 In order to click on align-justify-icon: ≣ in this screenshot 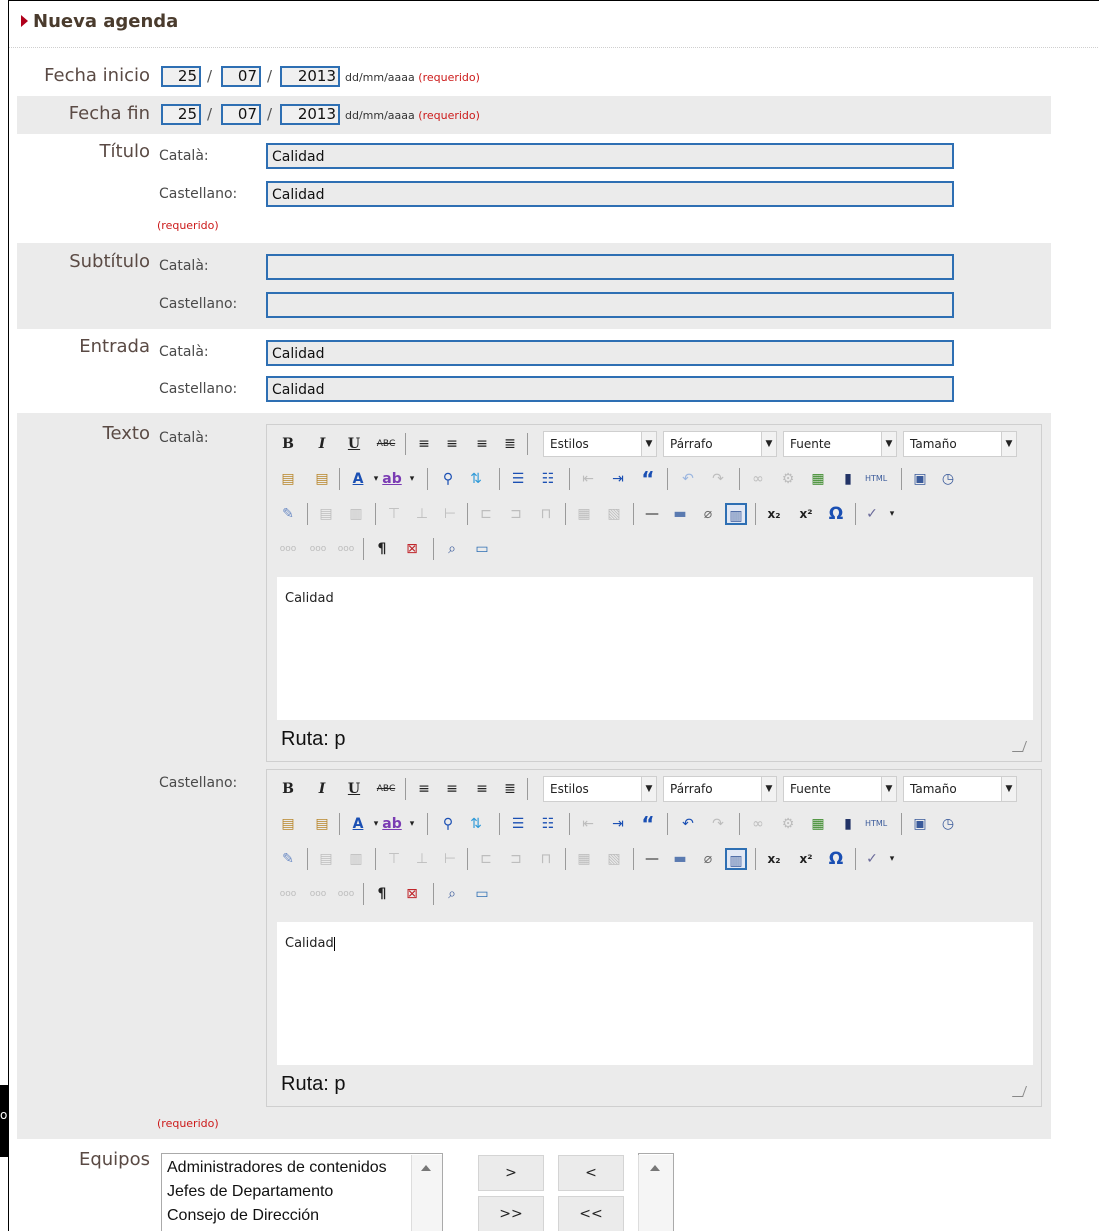, I will do `click(510, 444)`.